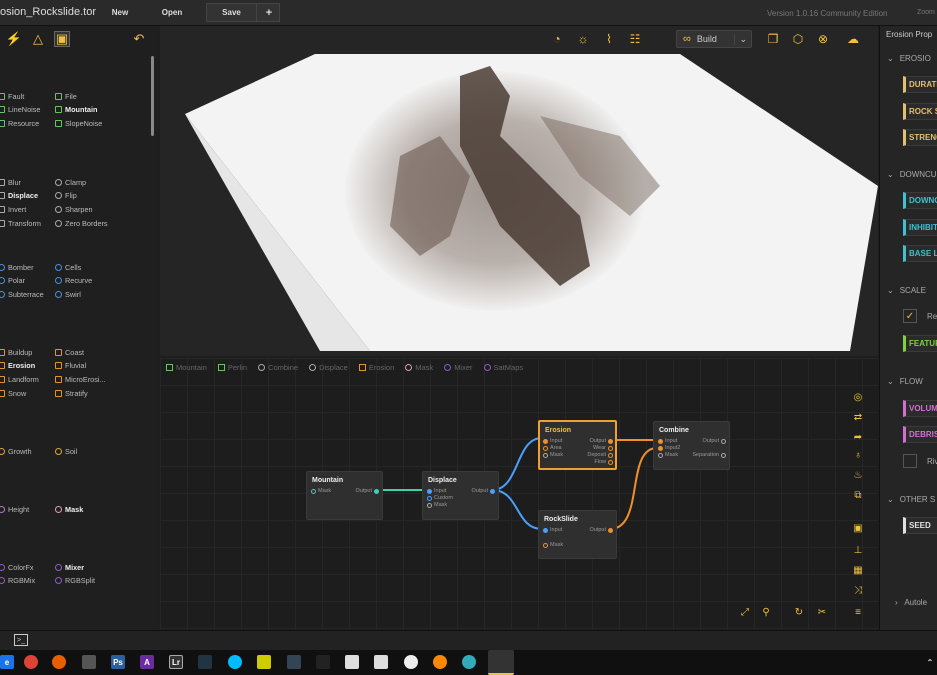 The height and width of the screenshot is (675, 937). Describe the element at coordinates (20, 110) in the screenshot. I see `library-node-linenoise: LineNoise` at that location.